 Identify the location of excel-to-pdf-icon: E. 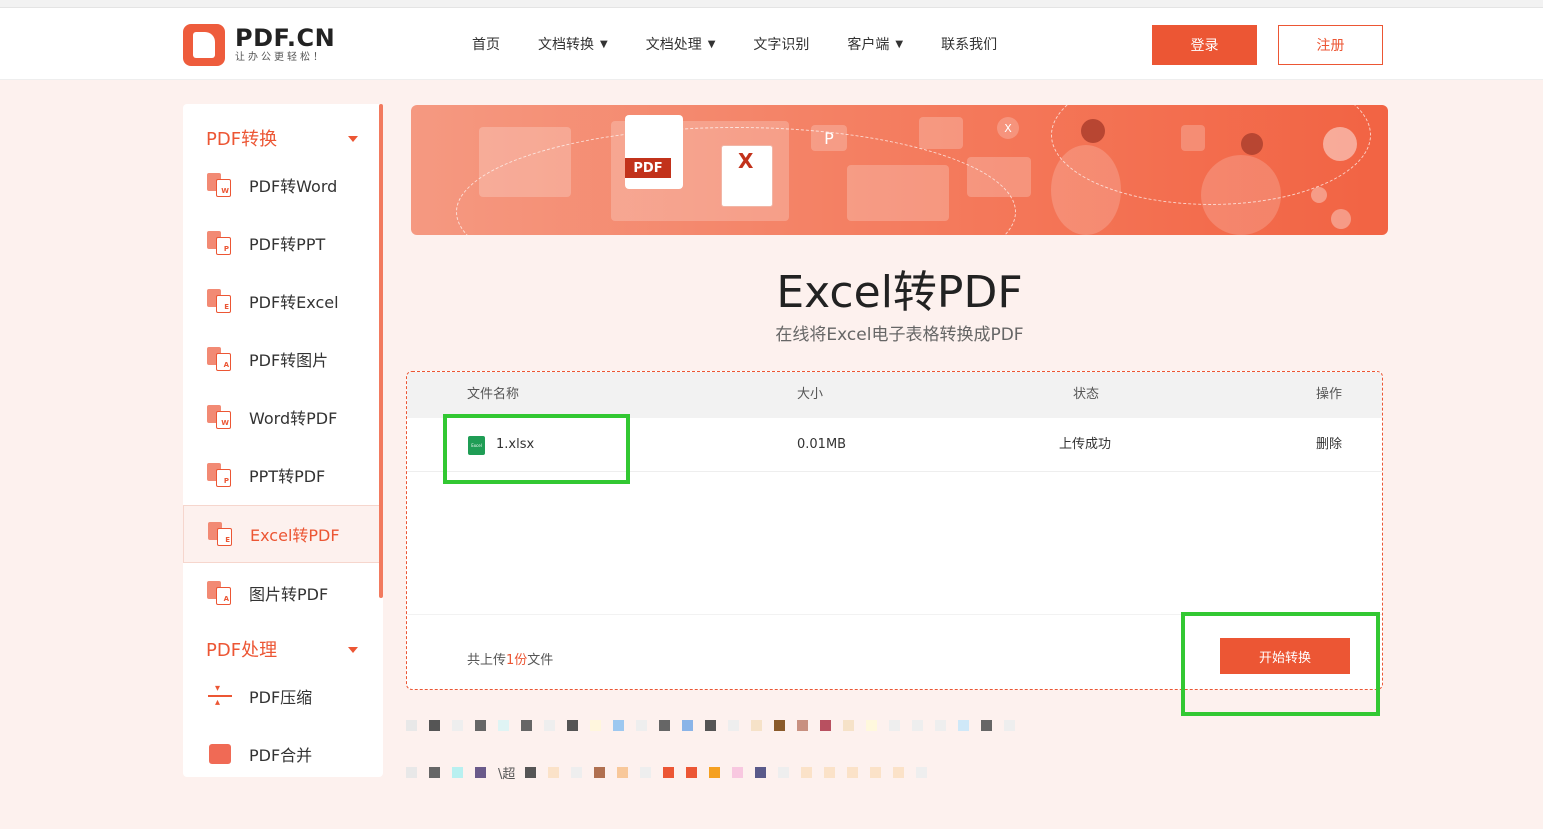
(221, 534).